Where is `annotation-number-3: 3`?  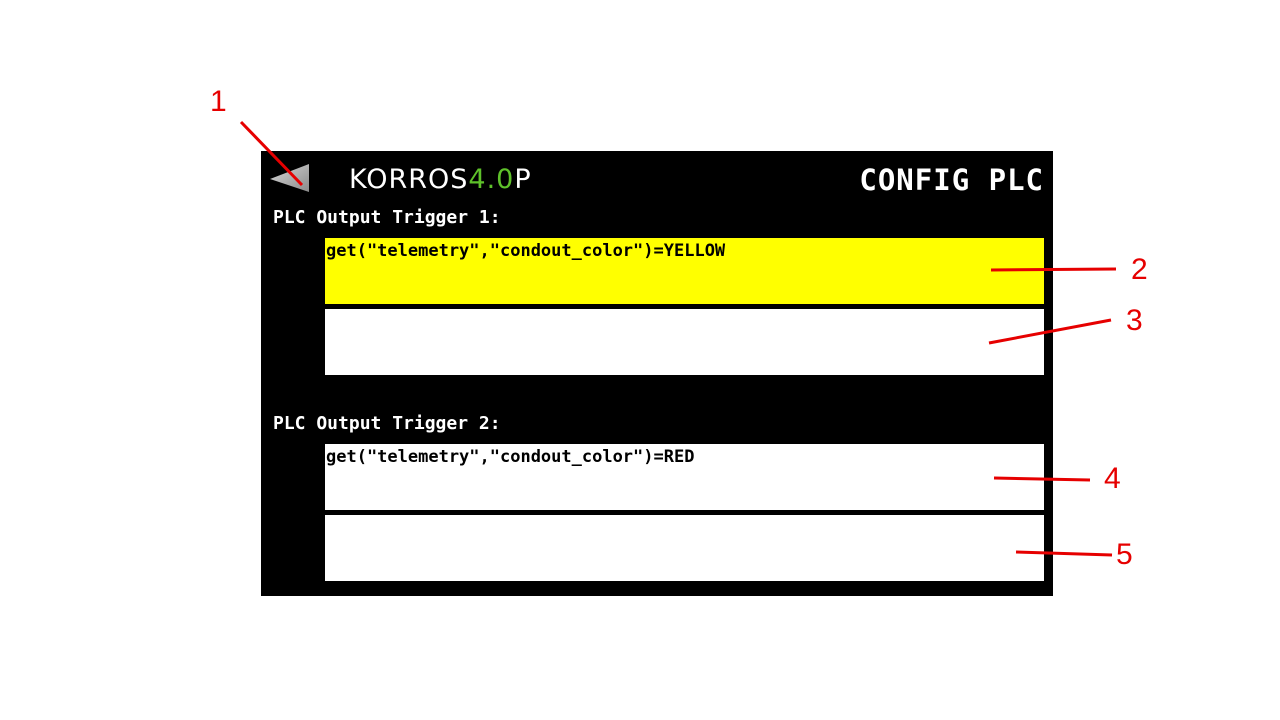 annotation-number-3: 3 is located at coordinates (1134, 320).